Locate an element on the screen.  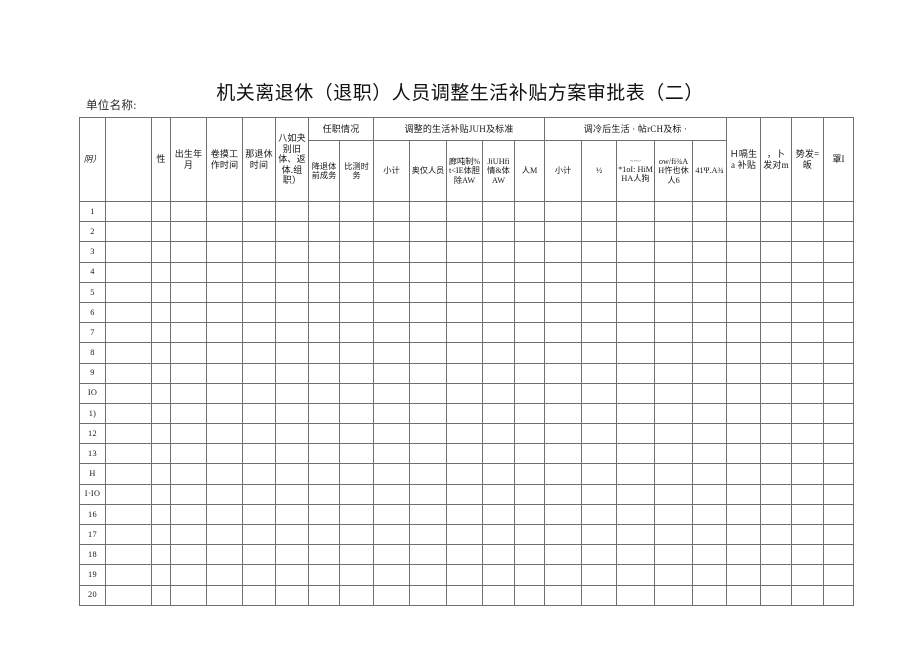
table-row: H is located at coordinates (467, 474).